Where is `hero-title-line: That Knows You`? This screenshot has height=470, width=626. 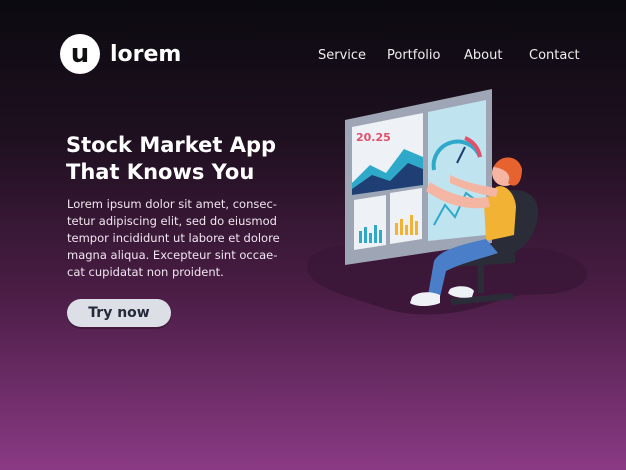 hero-title-line: That Knows You is located at coordinates (160, 172).